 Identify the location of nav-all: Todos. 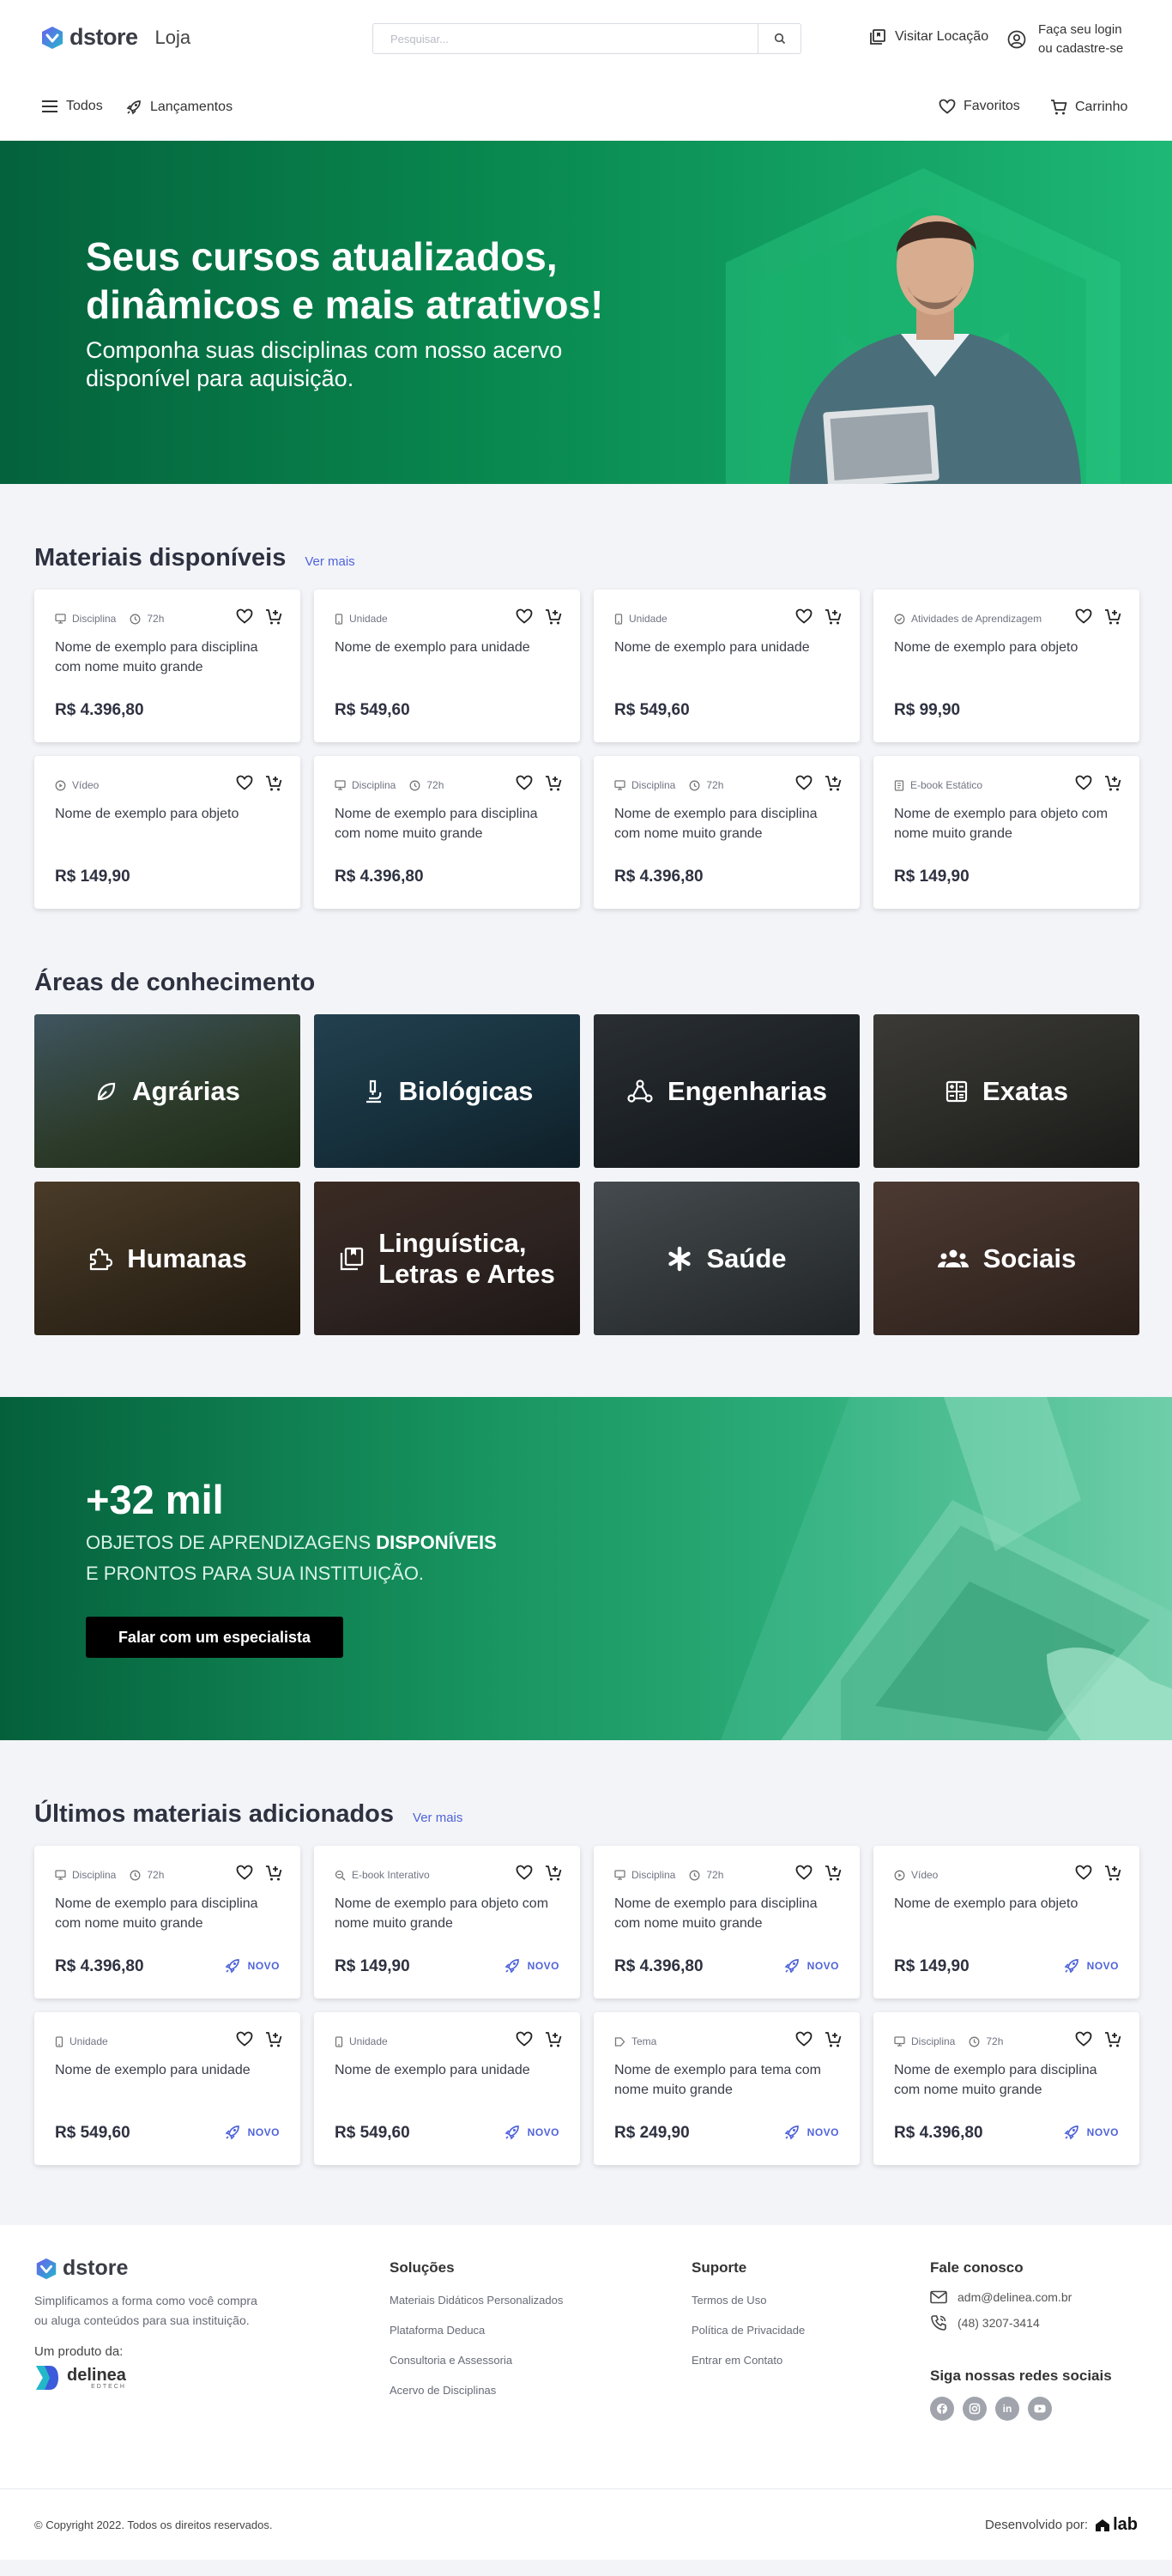
(72, 106).